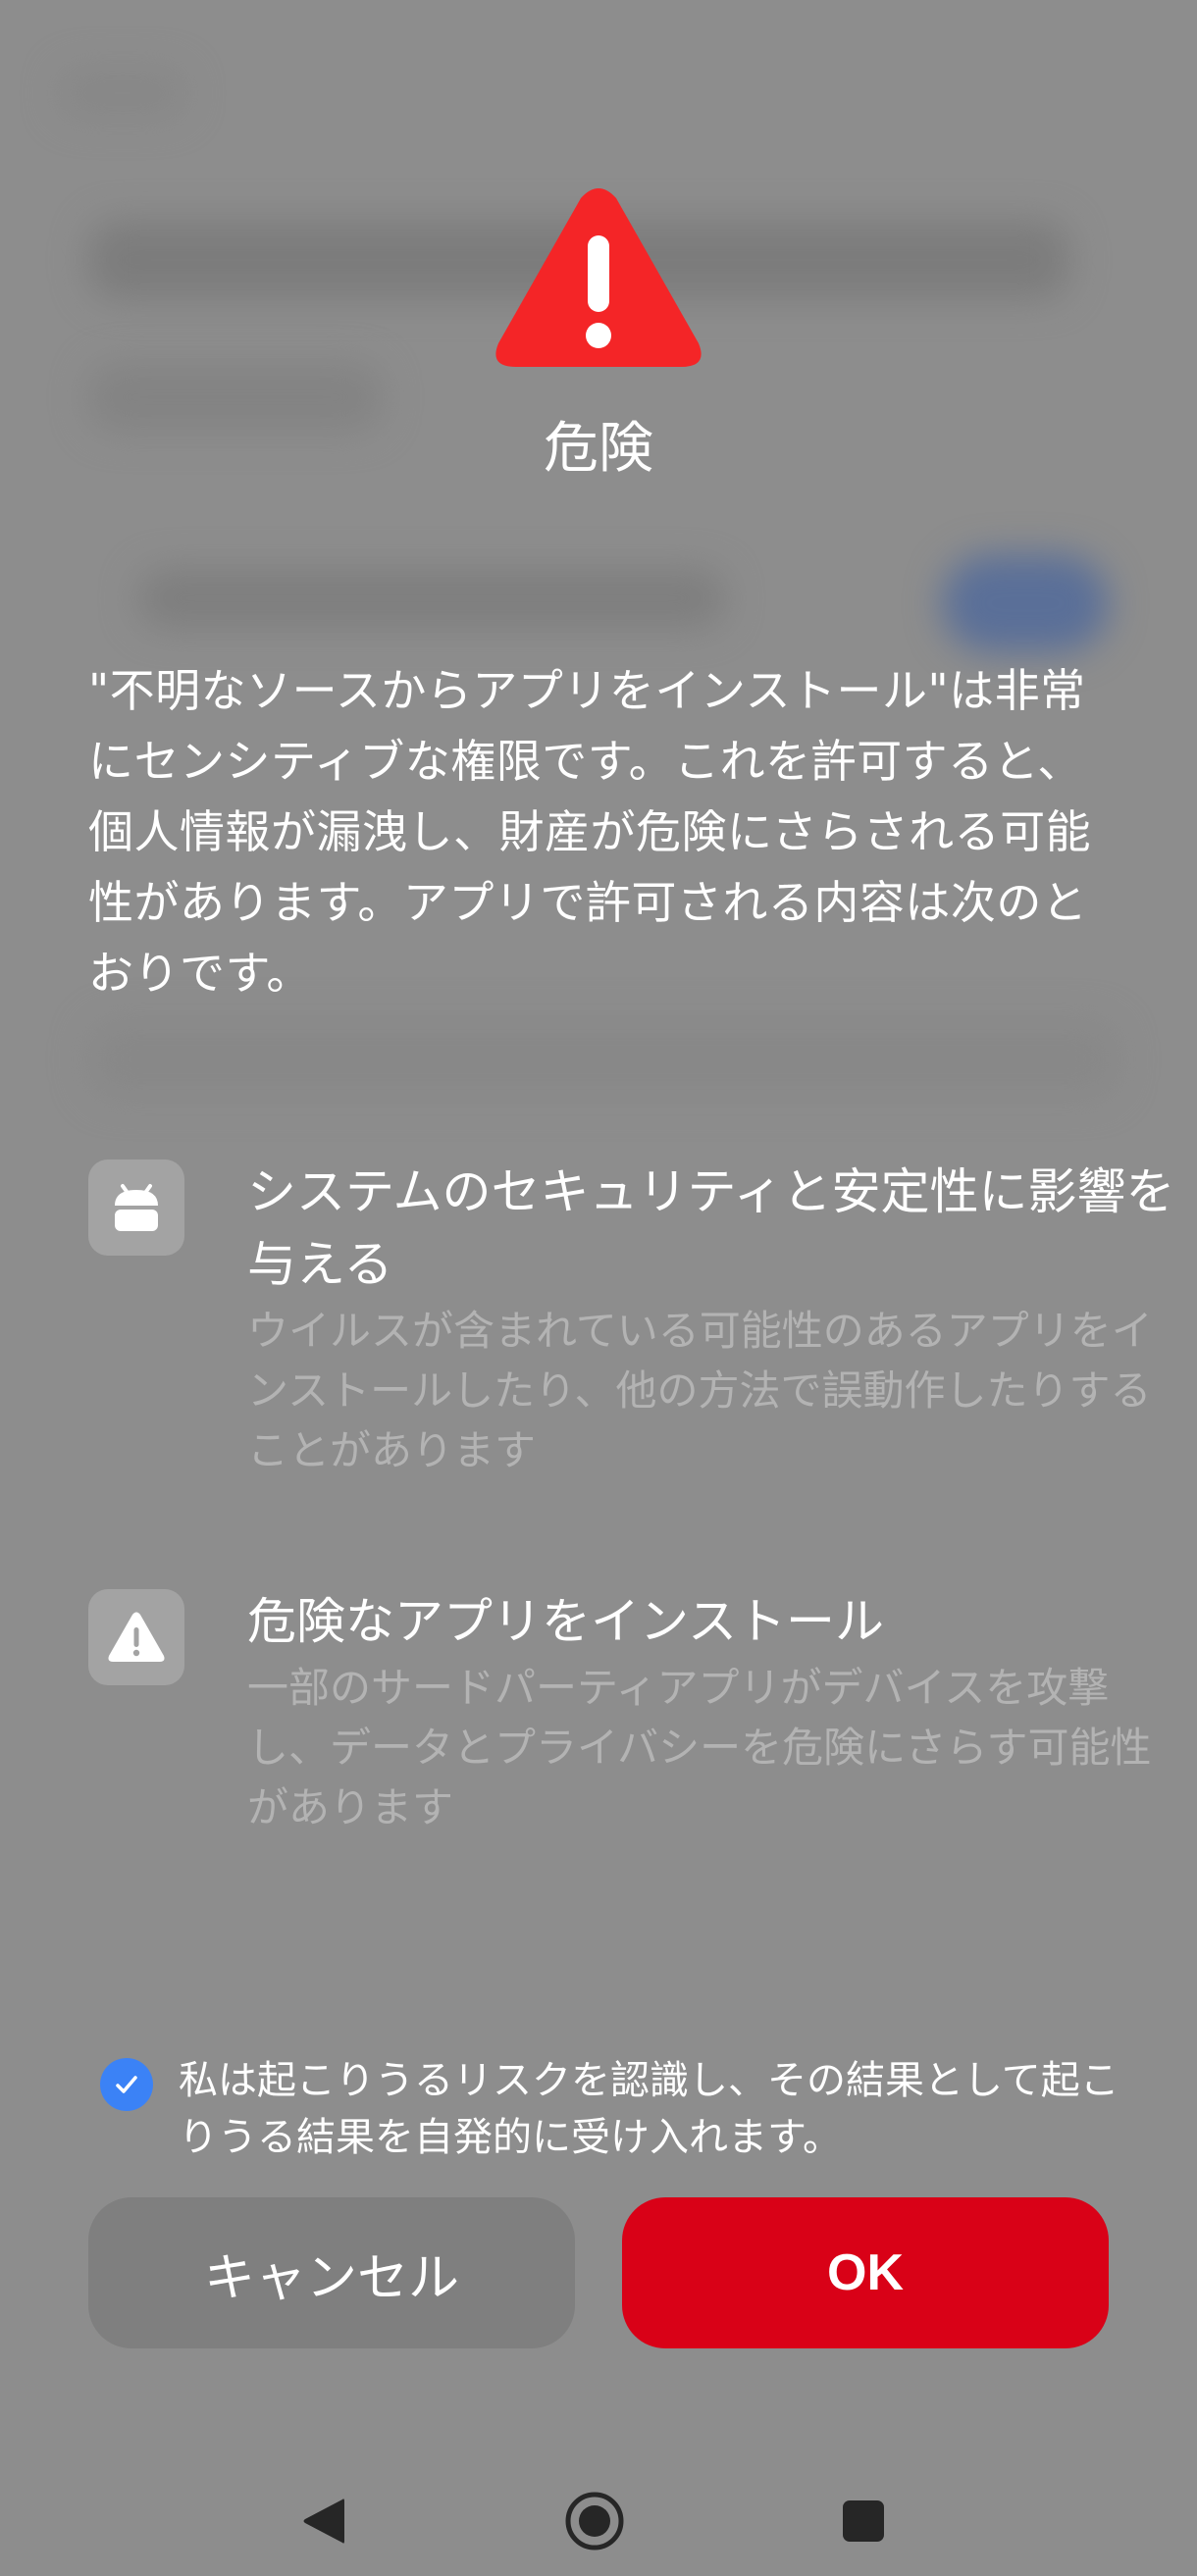 The image size is (1197, 2576). I want to click on blurred-background-footnote, so click(603, 1059).